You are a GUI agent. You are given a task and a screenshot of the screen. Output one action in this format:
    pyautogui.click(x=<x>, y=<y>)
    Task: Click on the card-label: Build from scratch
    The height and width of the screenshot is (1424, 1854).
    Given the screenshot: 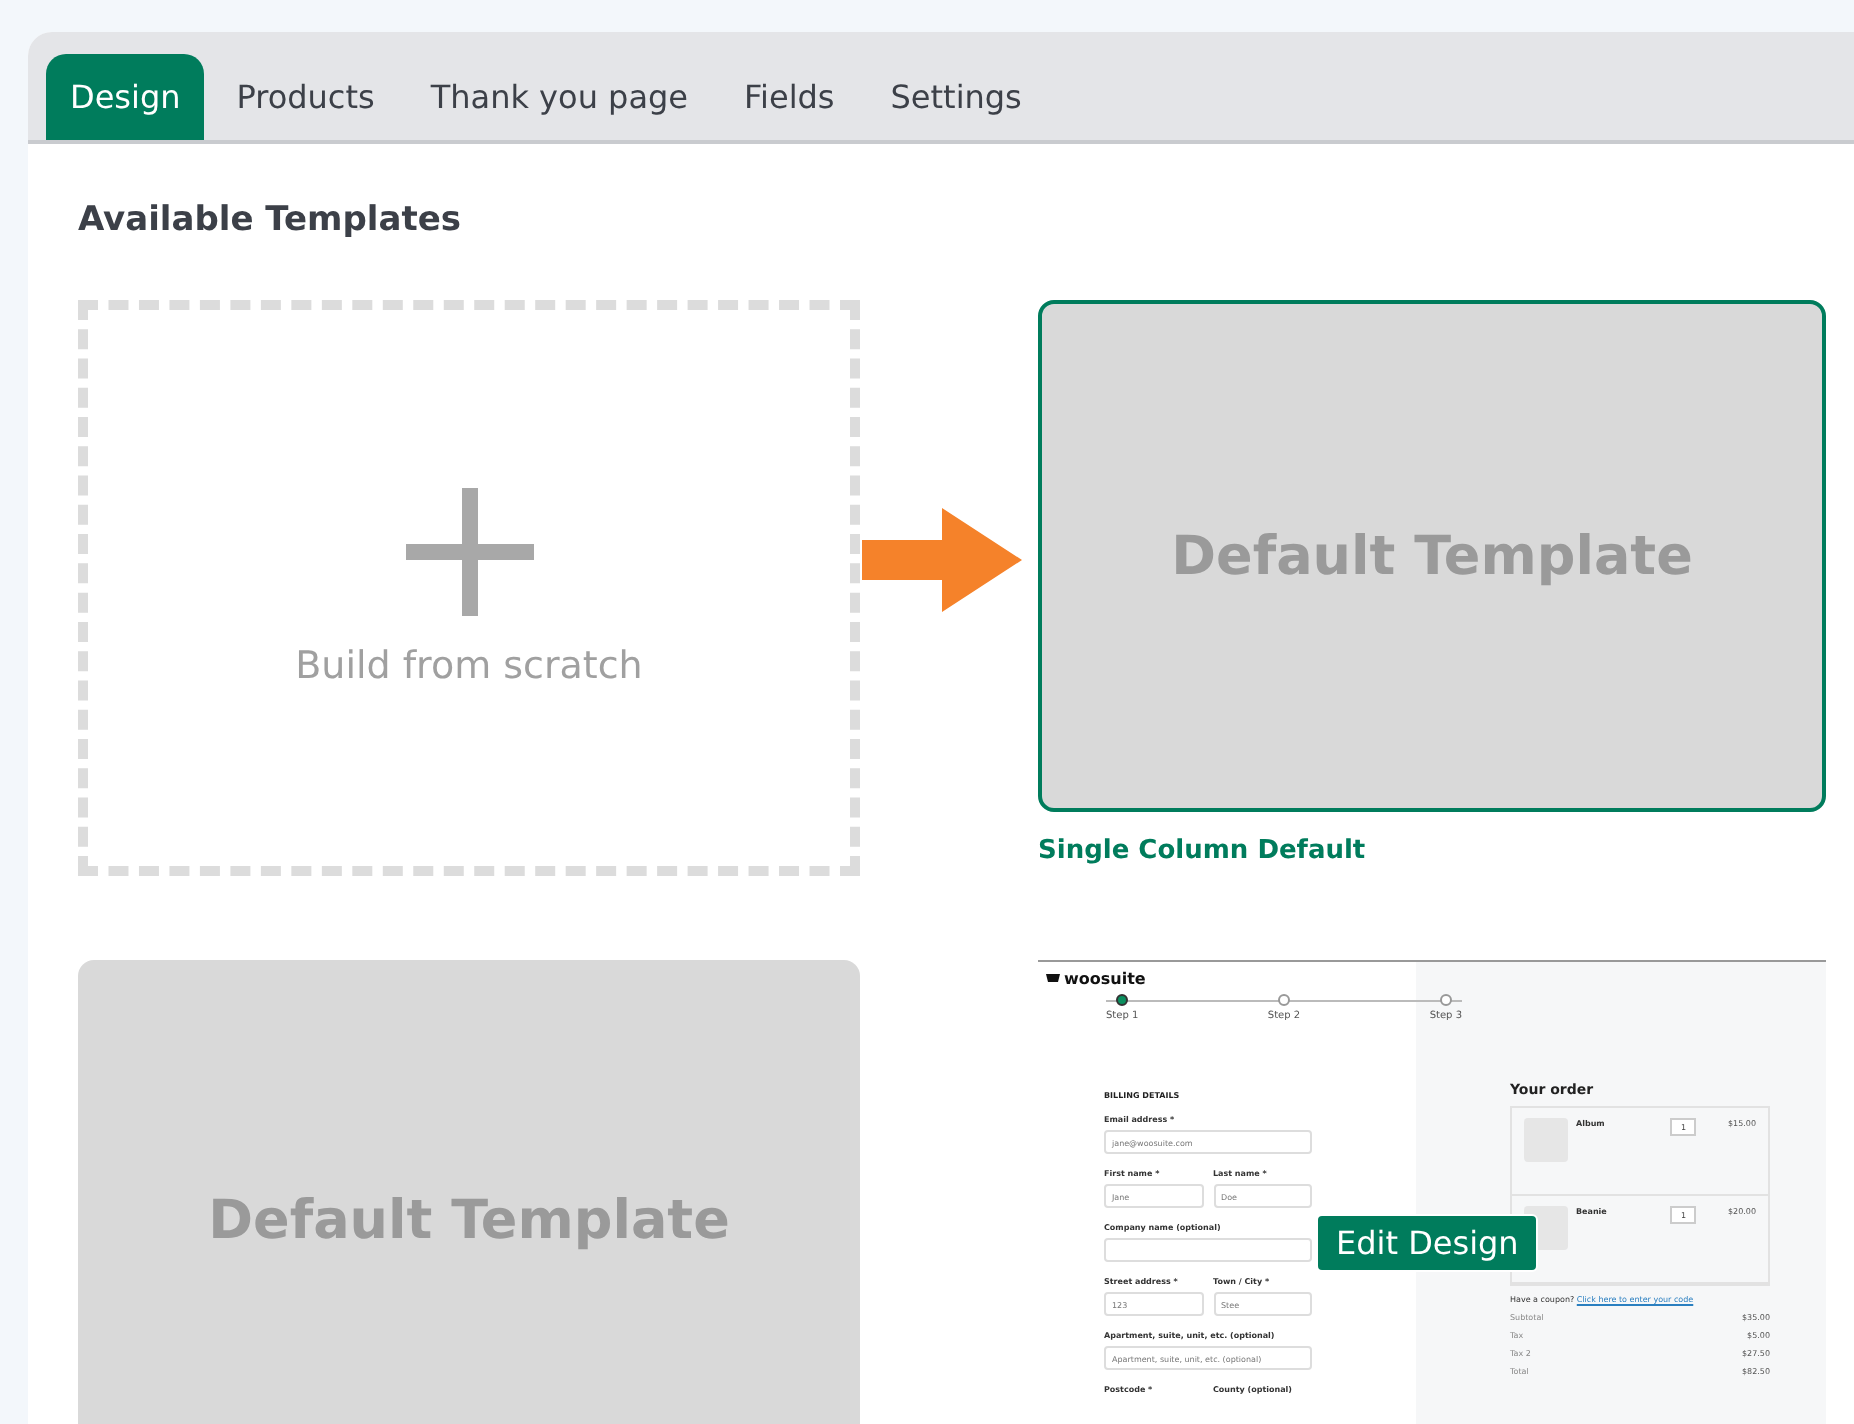 What is the action you would take?
    pyautogui.click(x=469, y=666)
    